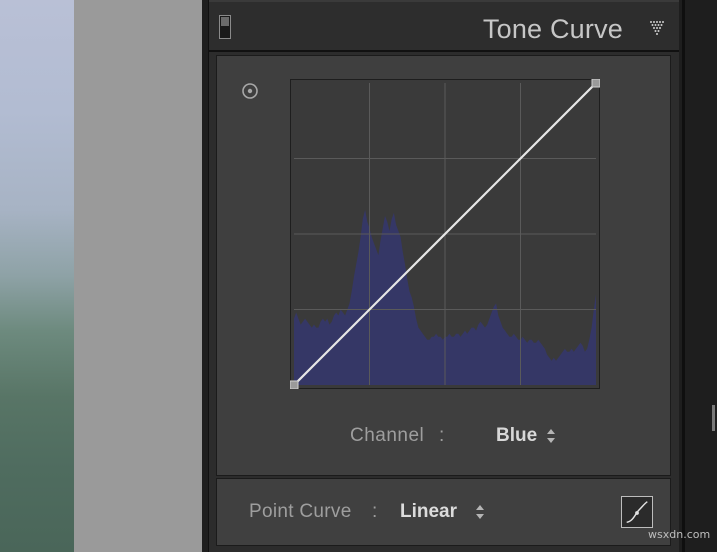  I want to click on panel-scroll-thumb, so click(713, 418).